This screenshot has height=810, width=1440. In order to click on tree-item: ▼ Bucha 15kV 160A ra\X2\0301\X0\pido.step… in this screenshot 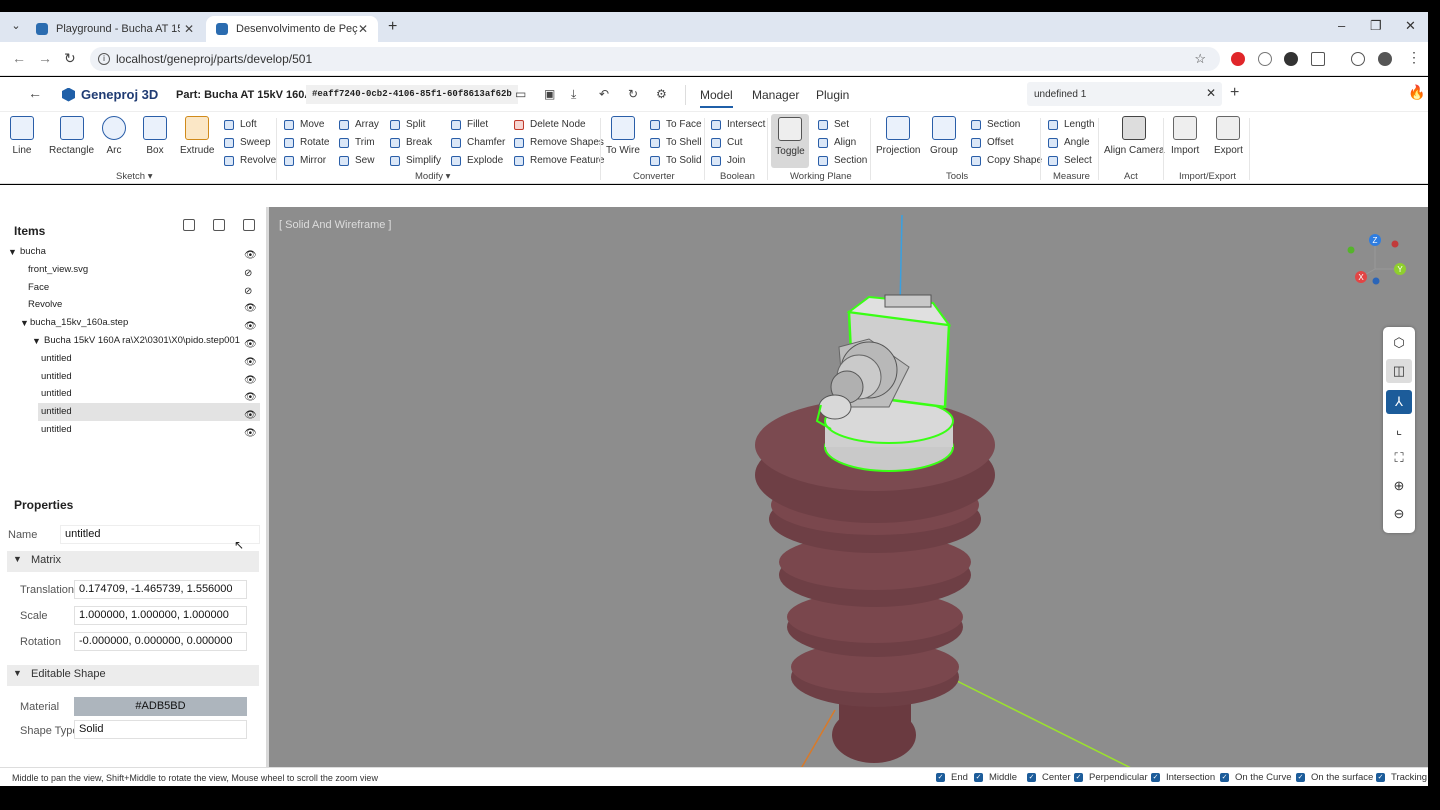, I will do `click(131, 341)`.